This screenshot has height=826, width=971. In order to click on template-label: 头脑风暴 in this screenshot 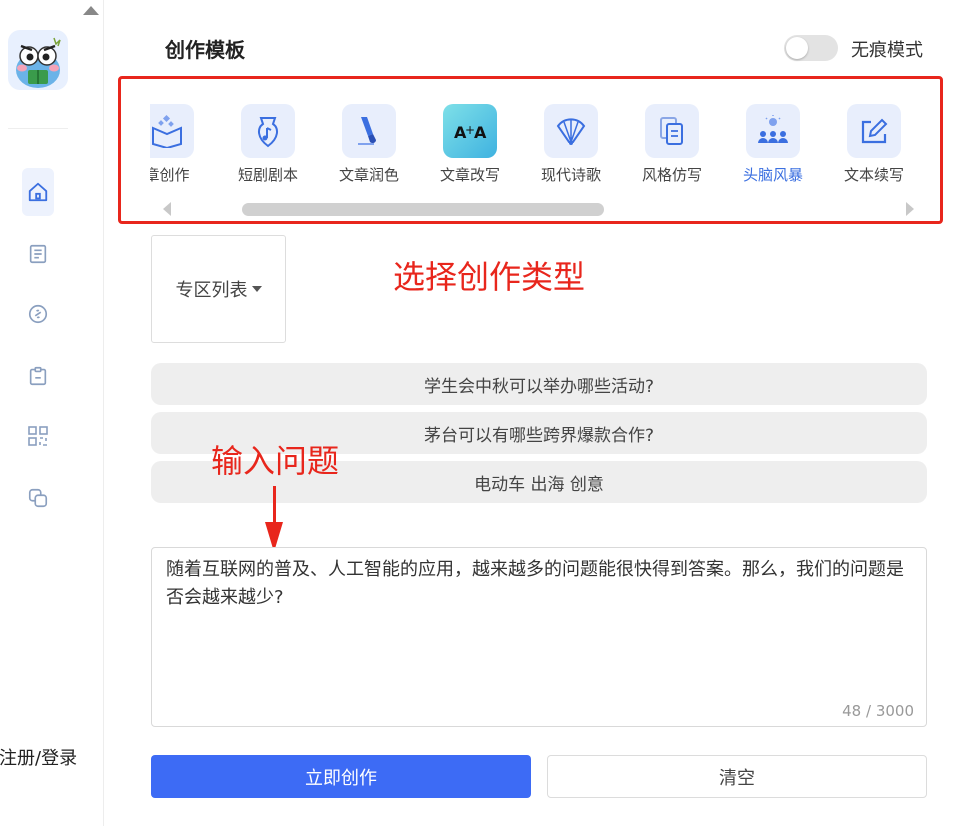, I will do `click(772, 175)`.